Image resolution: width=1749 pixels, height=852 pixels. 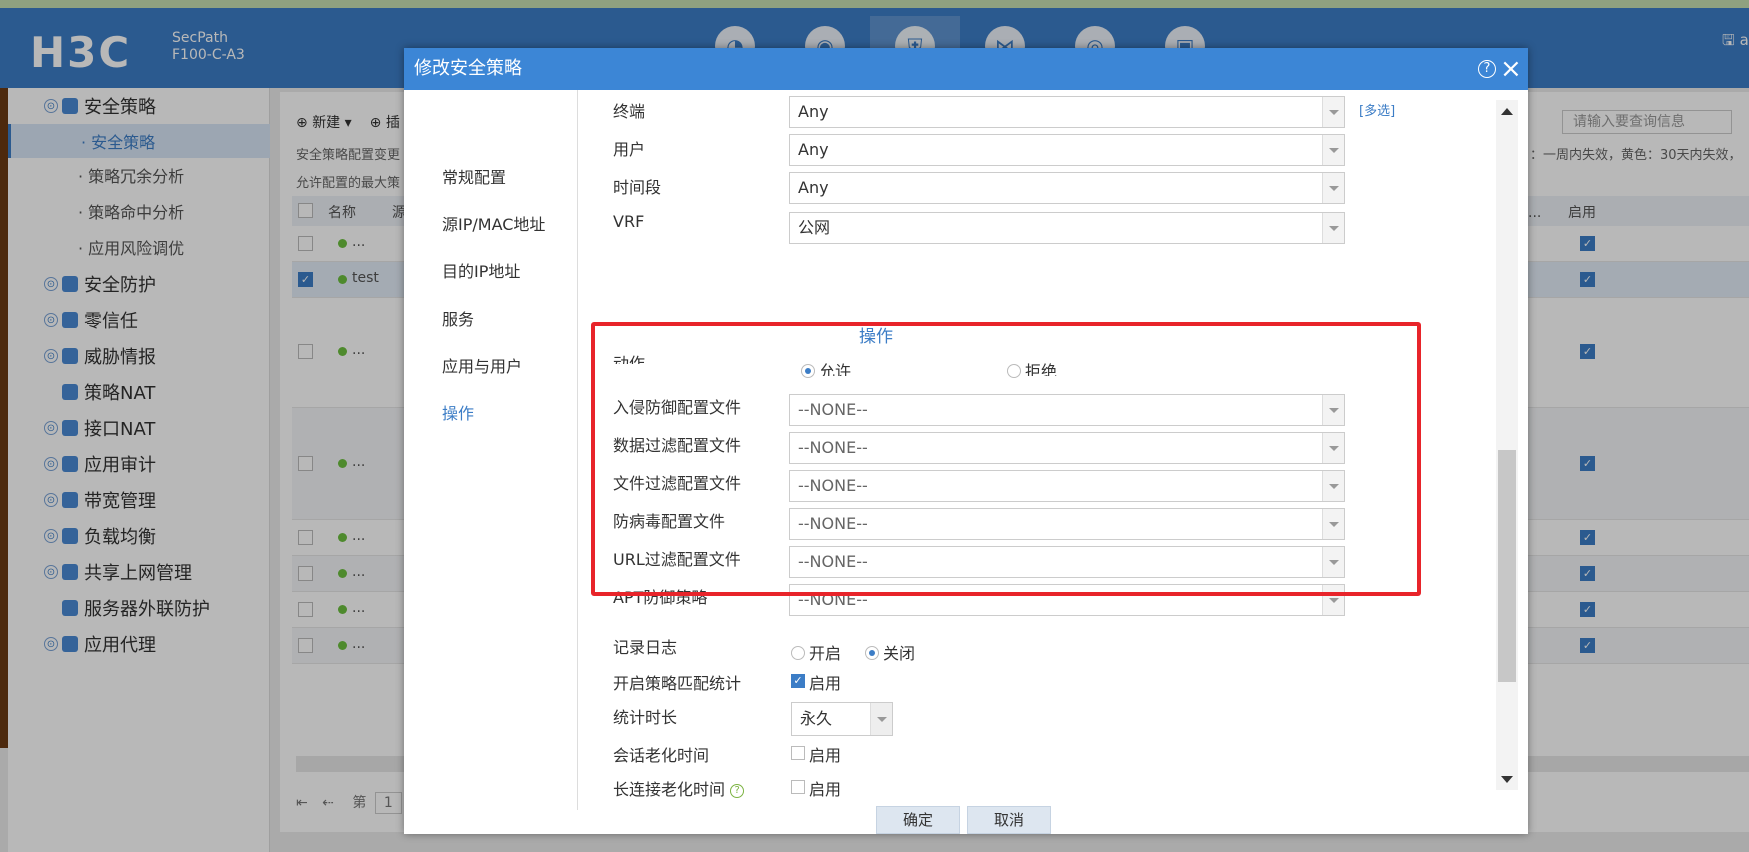 What do you see at coordinates (1067, 150) in the screenshot?
I see `user-select: Any` at bounding box center [1067, 150].